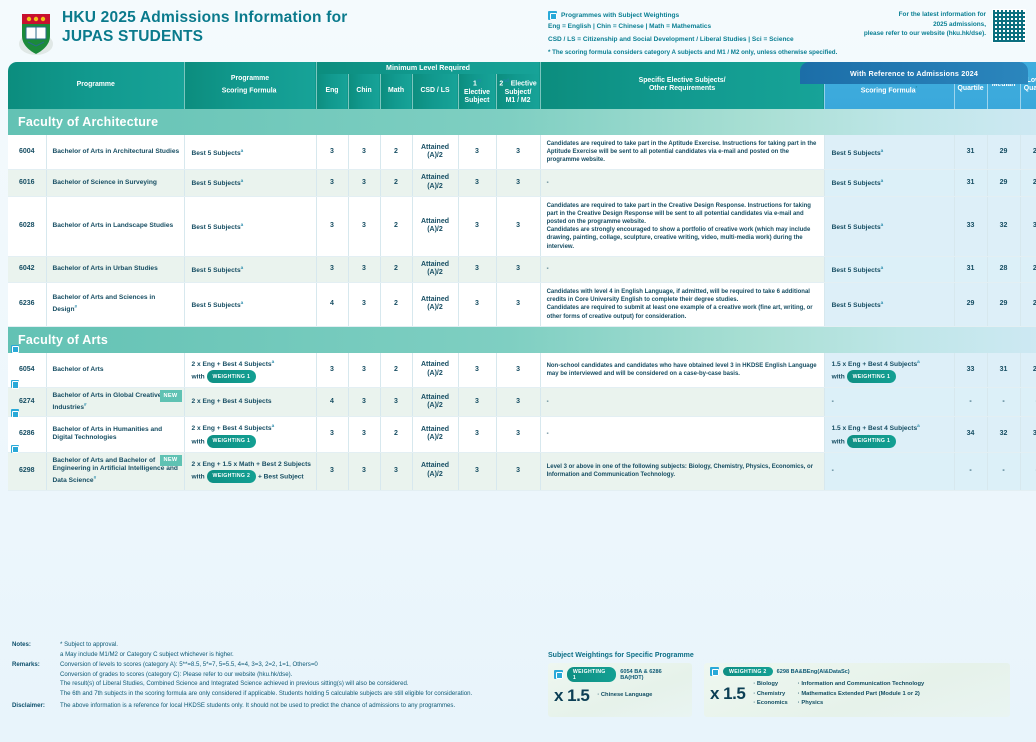 The width and height of the screenshot is (1036, 742). What do you see at coordinates (1028, 270) in the screenshot?
I see `lower-quartile-value: 26` at bounding box center [1028, 270].